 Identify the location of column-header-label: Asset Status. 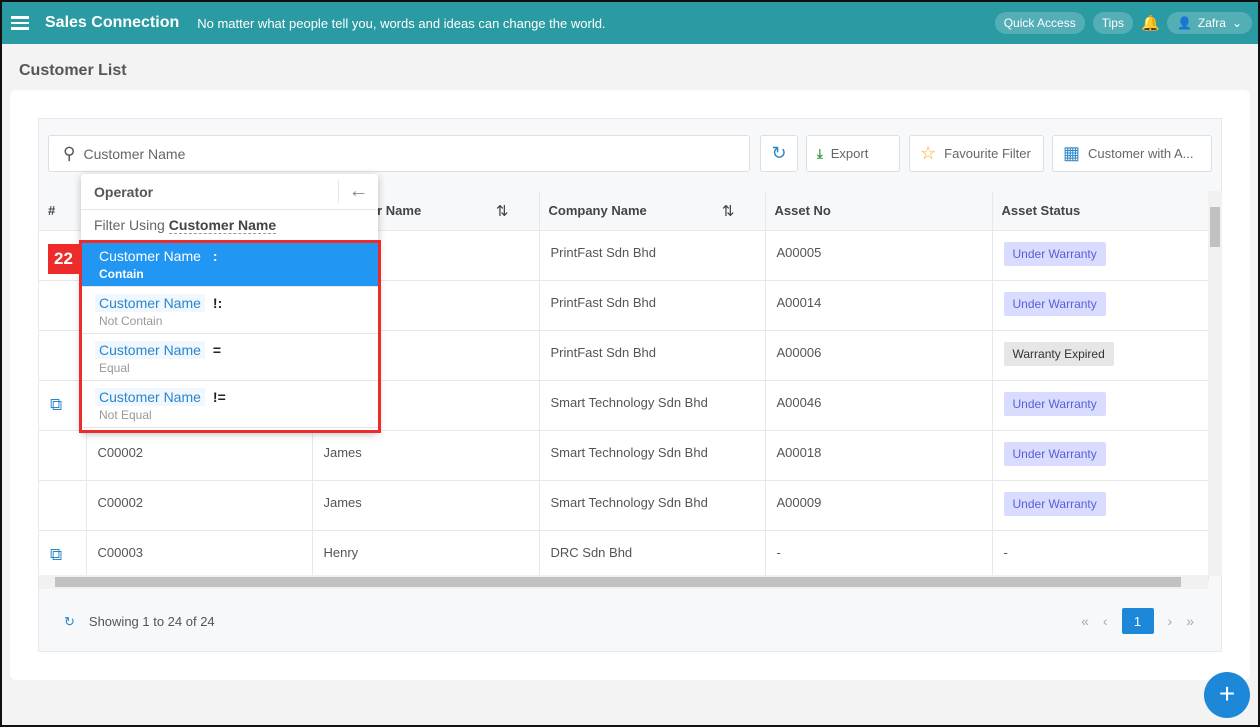
(1041, 210).